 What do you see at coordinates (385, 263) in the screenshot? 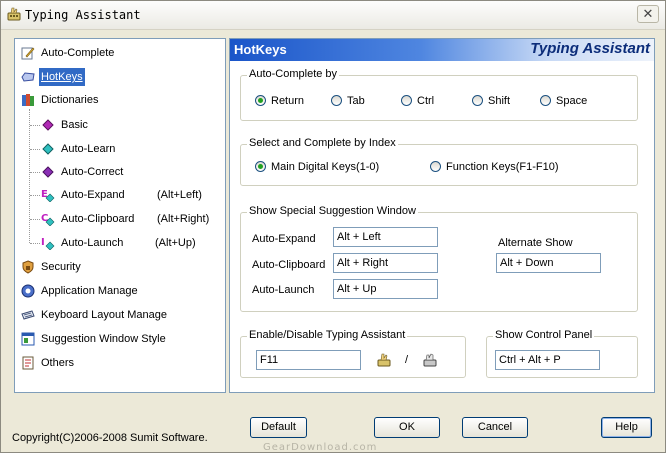
I see `auto-clipboard-hotkey-field: Alt + Right` at bounding box center [385, 263].